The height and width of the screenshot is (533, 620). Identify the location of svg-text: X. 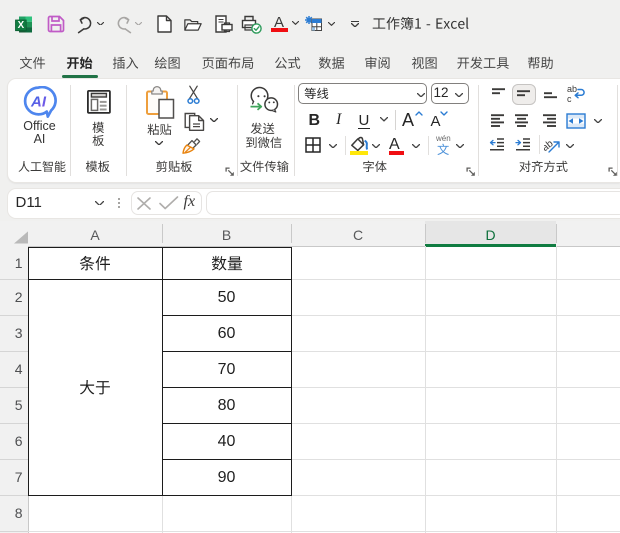
(21, 25).